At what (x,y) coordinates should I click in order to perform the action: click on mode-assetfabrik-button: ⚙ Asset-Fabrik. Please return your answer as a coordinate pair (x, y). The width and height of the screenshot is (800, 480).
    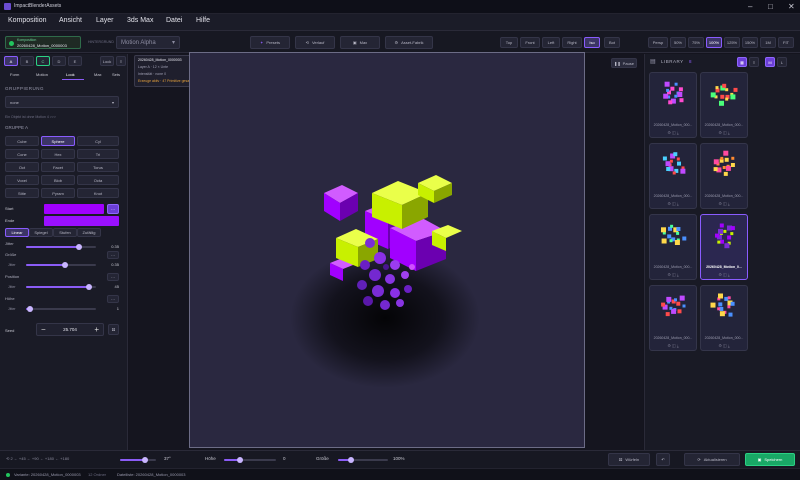
    Looking at the image, I should click on (409, 42).